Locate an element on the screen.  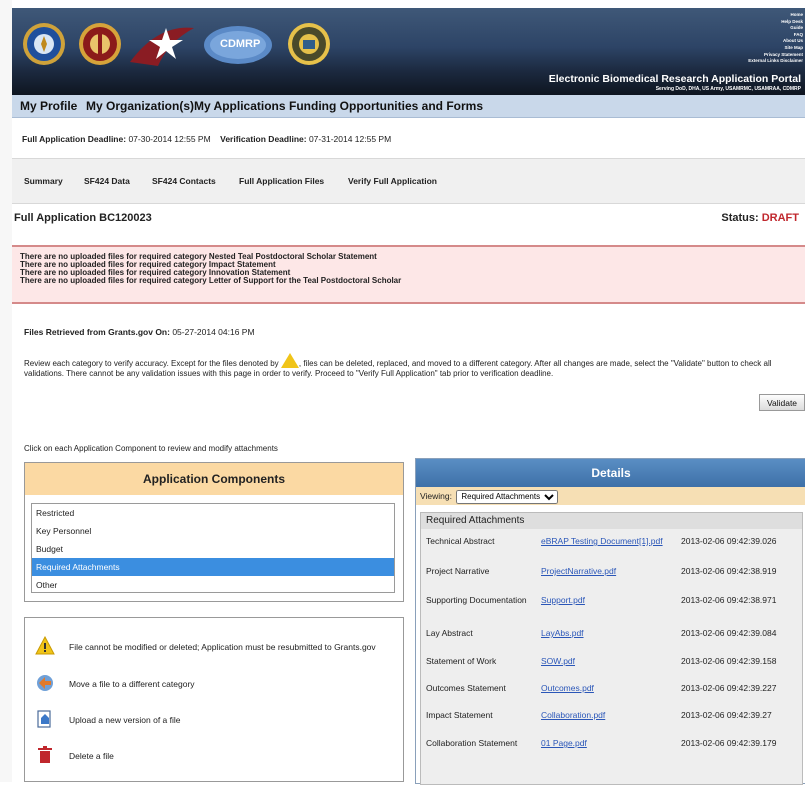
full-deadline-label: Full Application Deadline: is located at coordinates (74, 139).